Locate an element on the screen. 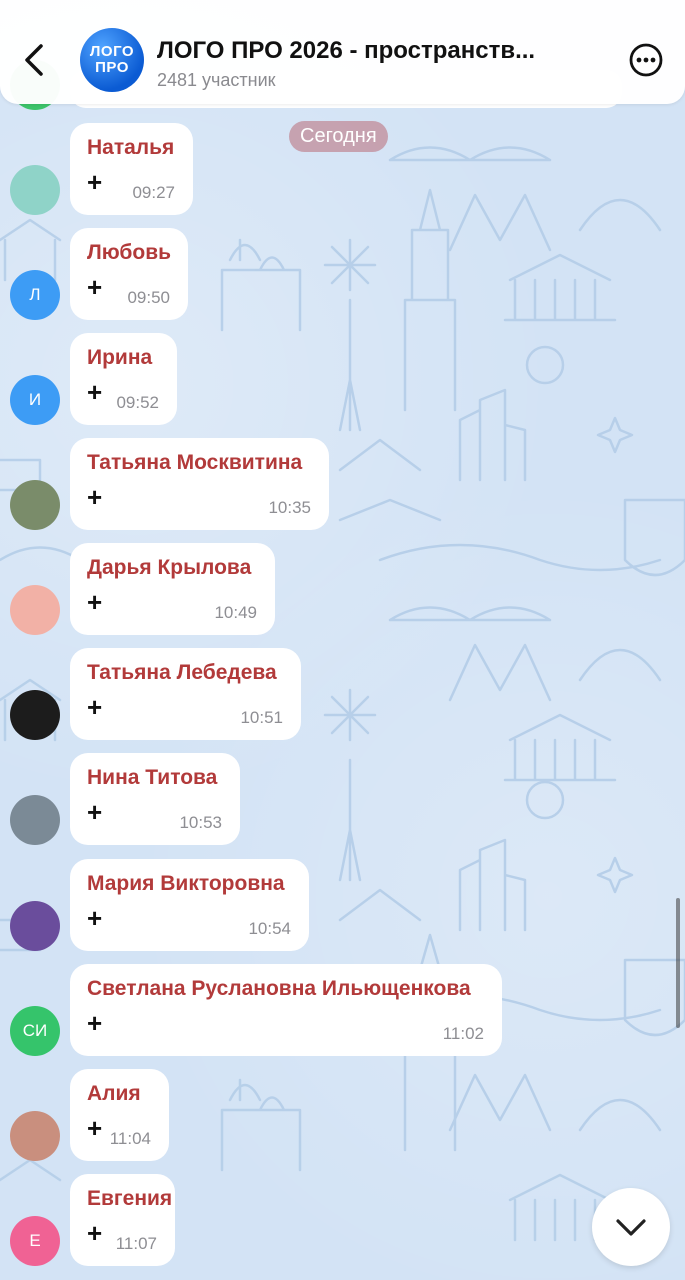 Image resolution: width=685 pixels, height=1280 pixels. member-count: 2481 участник is located at coordinates (216, 80).